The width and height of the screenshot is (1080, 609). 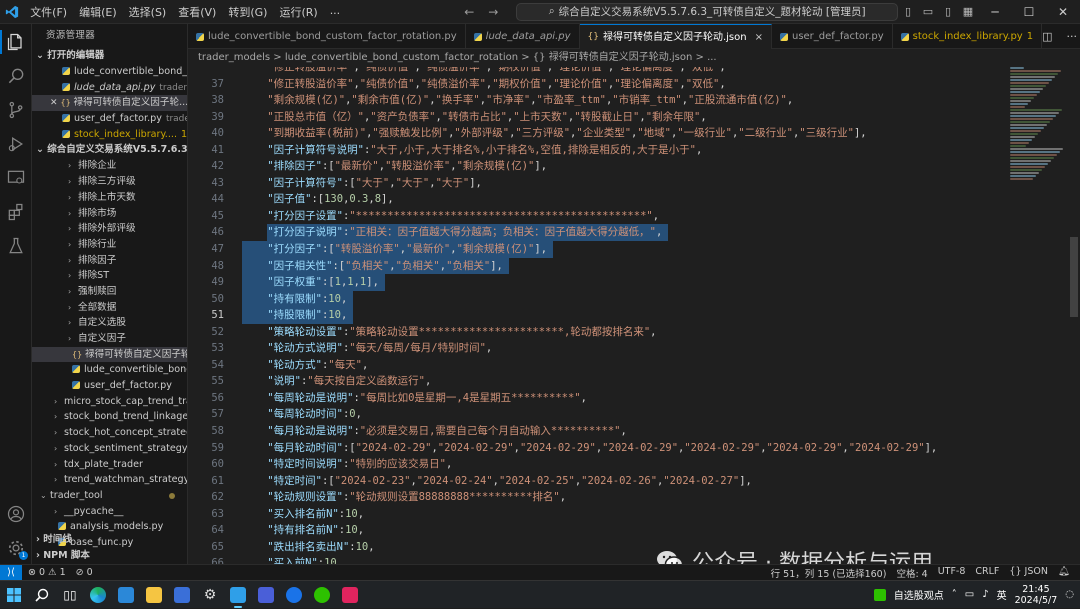 I want to click on tree-item: › 全部数据, so click(x=109, y=308).